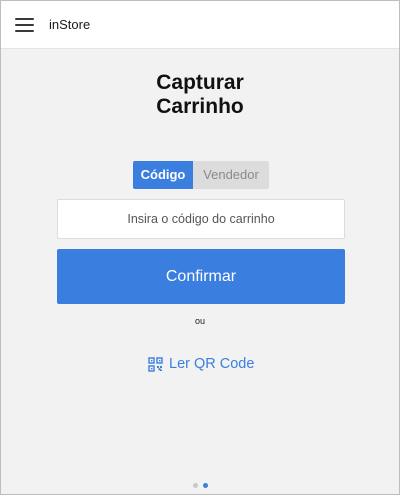 Image resolution: width=400 pixels, height=495 pixels. I want to click on tab-codigo: Código, so click(163, 175).